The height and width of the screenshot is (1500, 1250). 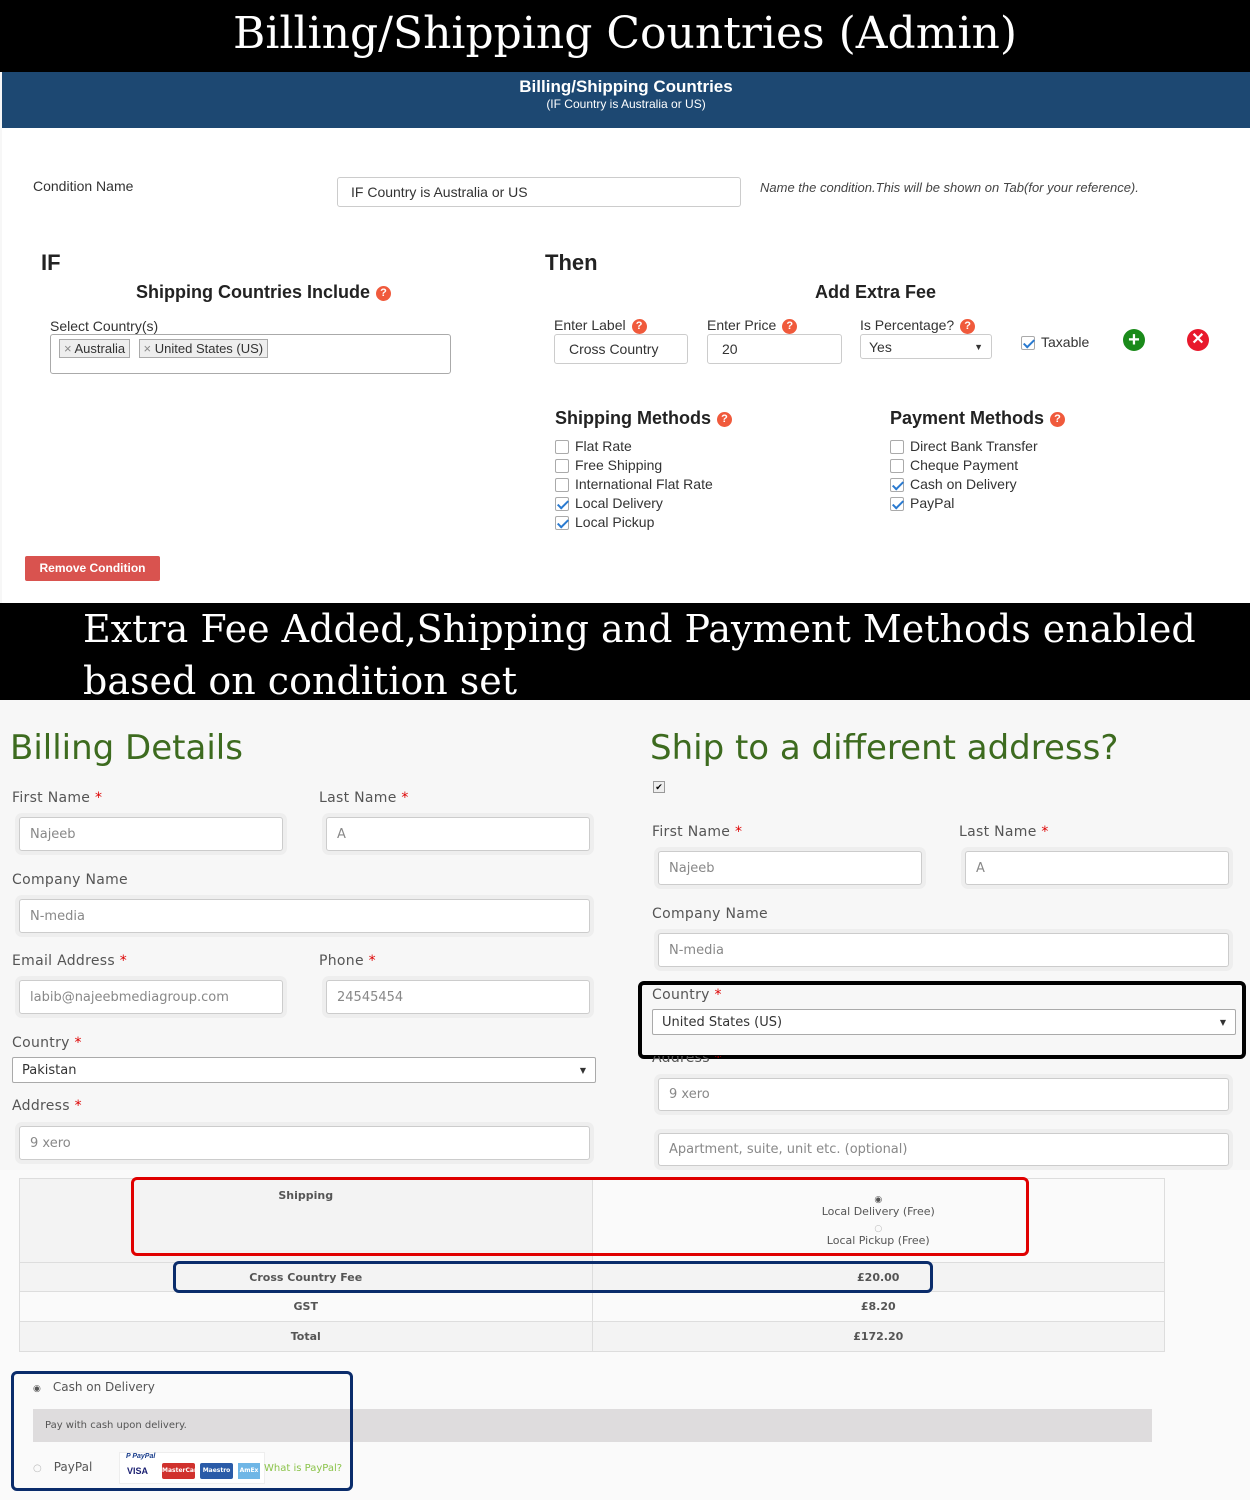 I want to click on method-checkbox-item: Local Delivery, so click(x=643, y=504).